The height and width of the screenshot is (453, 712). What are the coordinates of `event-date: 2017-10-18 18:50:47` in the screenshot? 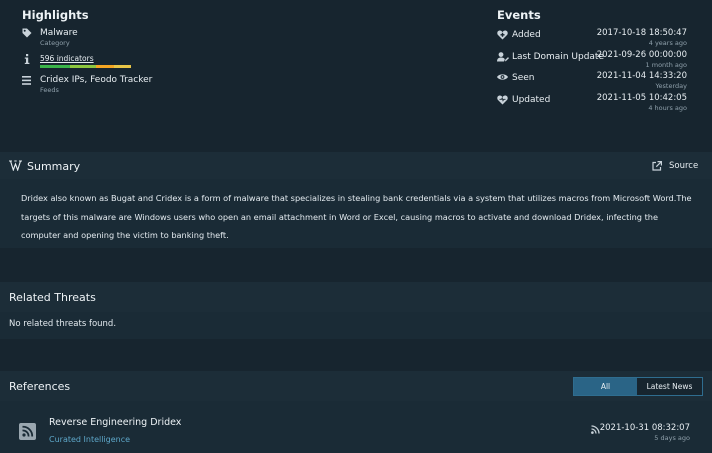 It's located at (641, 33).